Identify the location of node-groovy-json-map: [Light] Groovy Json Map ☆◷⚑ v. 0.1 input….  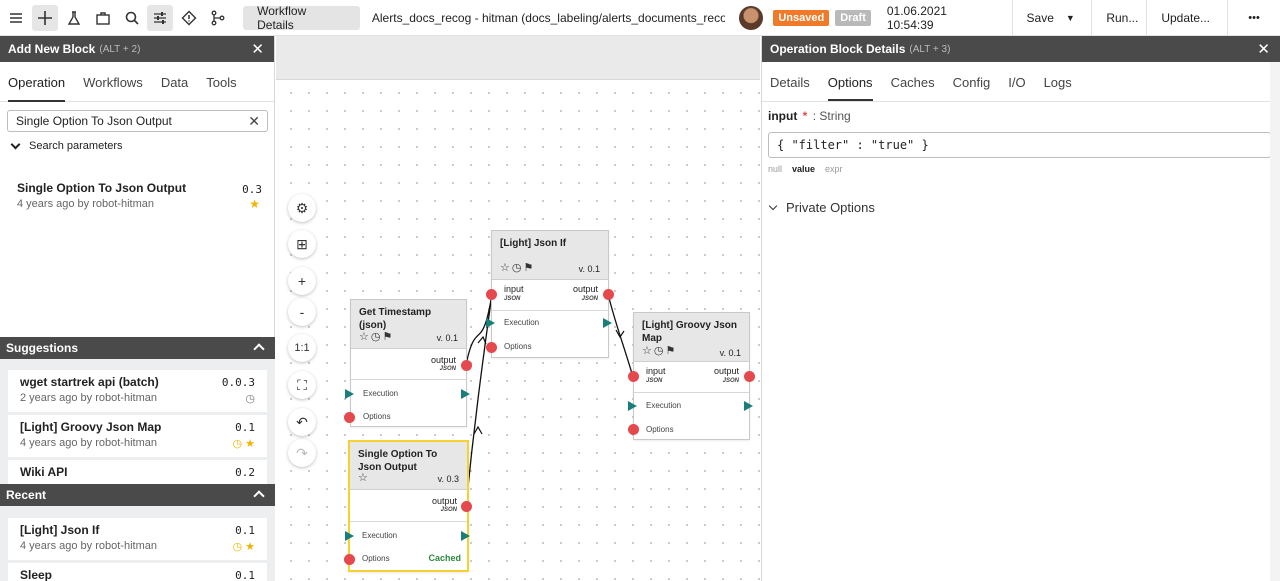
(691, 376).